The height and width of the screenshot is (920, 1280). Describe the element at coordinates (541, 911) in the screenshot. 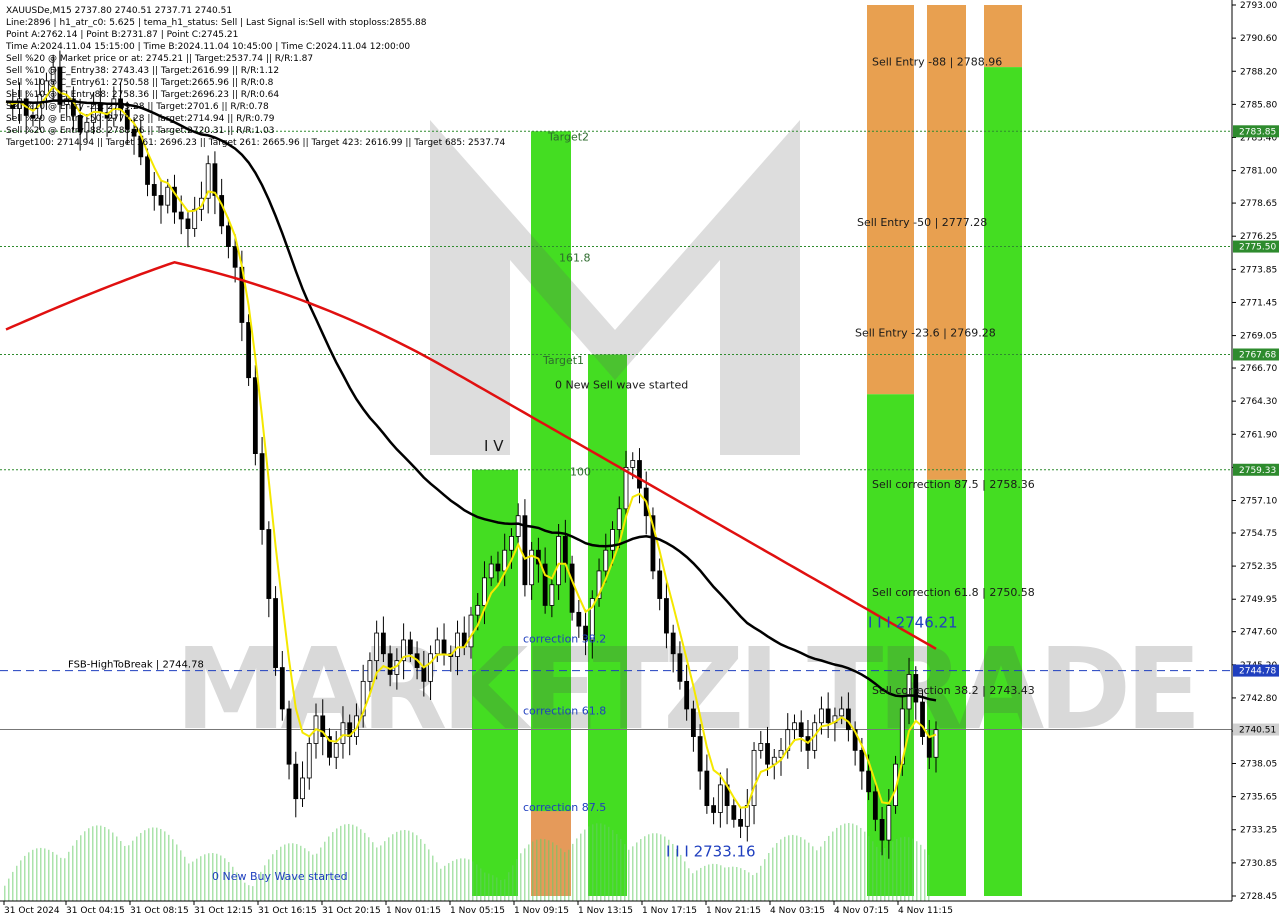

I see `x-tick-label: 1 Nov 09:15` at that location.